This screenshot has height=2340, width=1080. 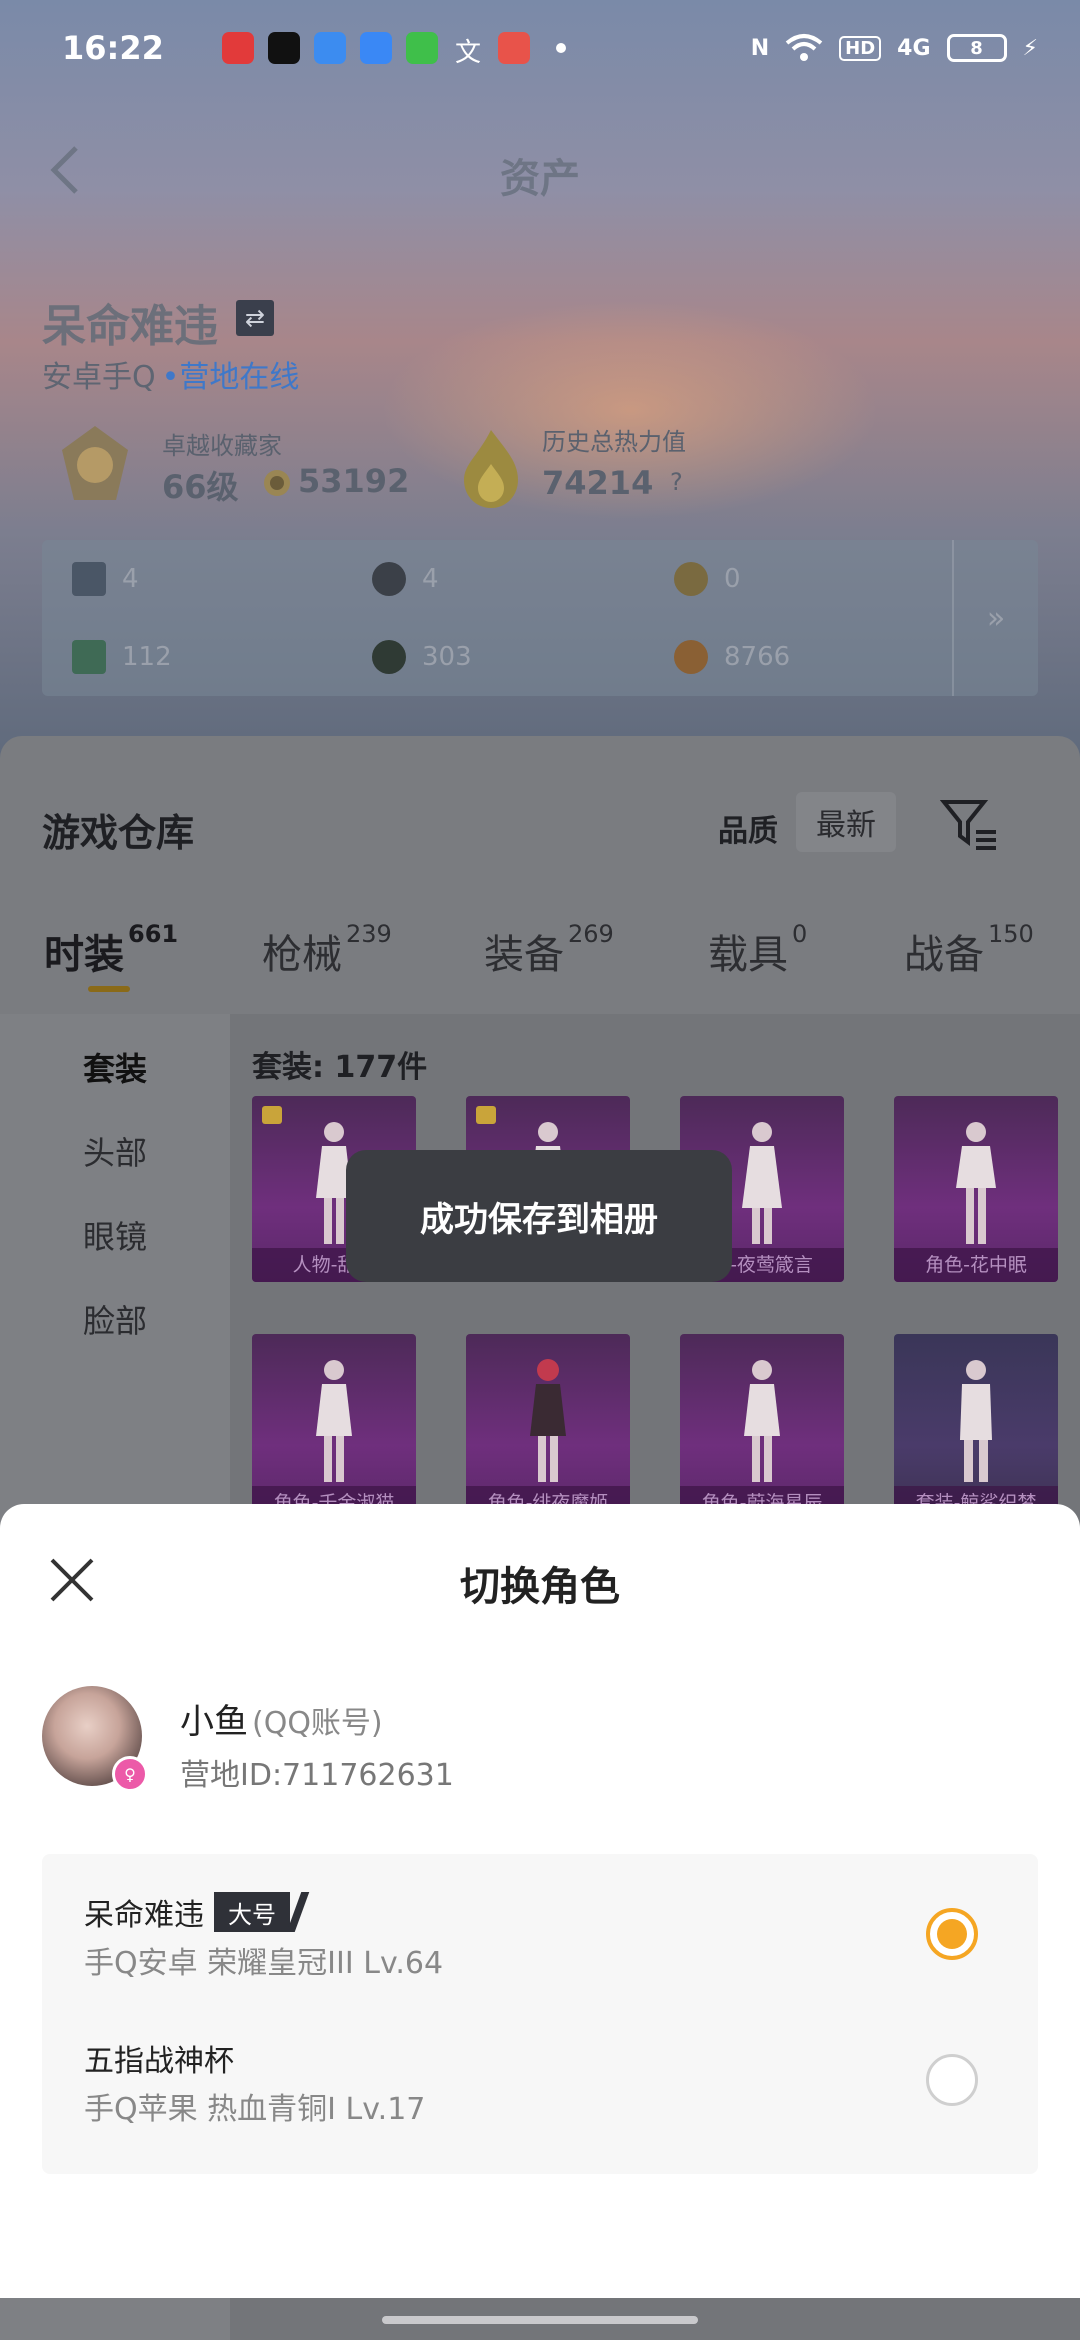 I want to click on player-name: 呆命难违, so click(x=130, y=326).